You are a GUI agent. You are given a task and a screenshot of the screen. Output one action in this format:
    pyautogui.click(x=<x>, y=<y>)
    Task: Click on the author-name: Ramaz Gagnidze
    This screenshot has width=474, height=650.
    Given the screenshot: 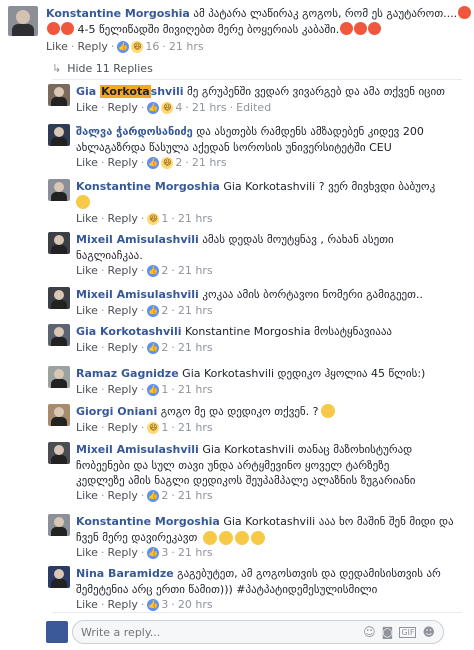 What is the action you would take?
    pyautogui.click(x=127, y=373)
    